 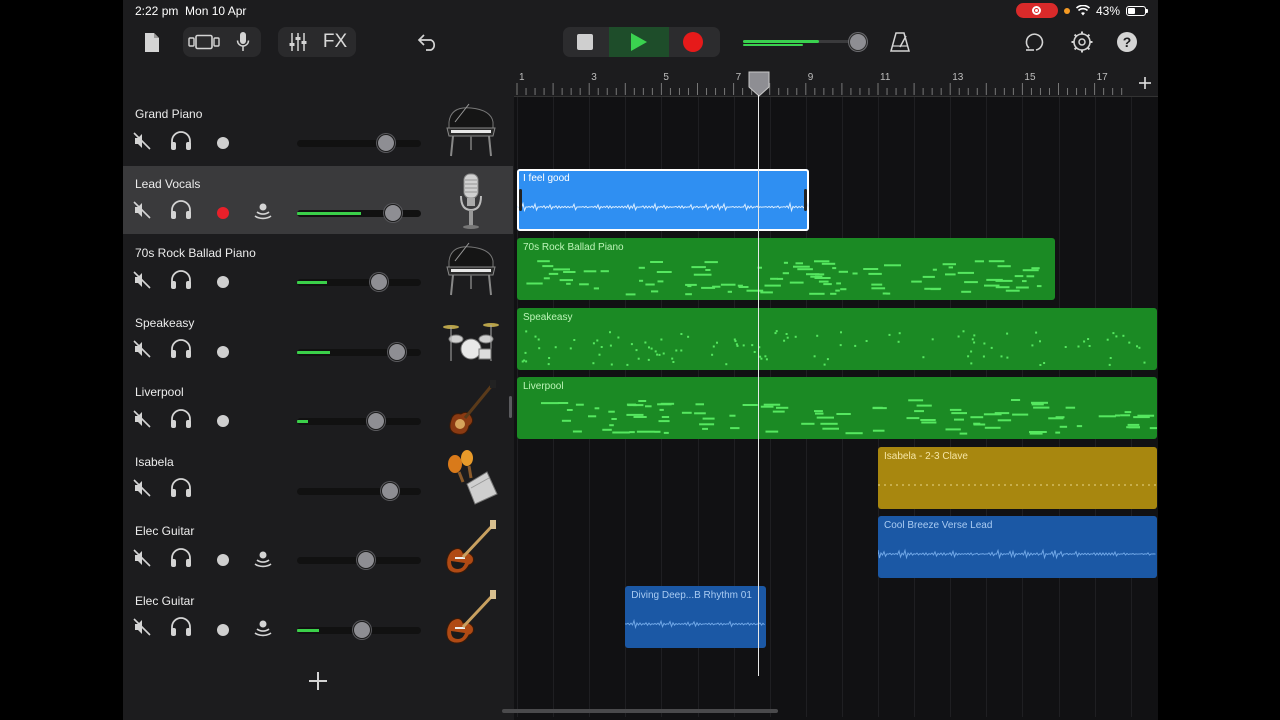 I want to click on stop-button, so click(x=585, y=42).